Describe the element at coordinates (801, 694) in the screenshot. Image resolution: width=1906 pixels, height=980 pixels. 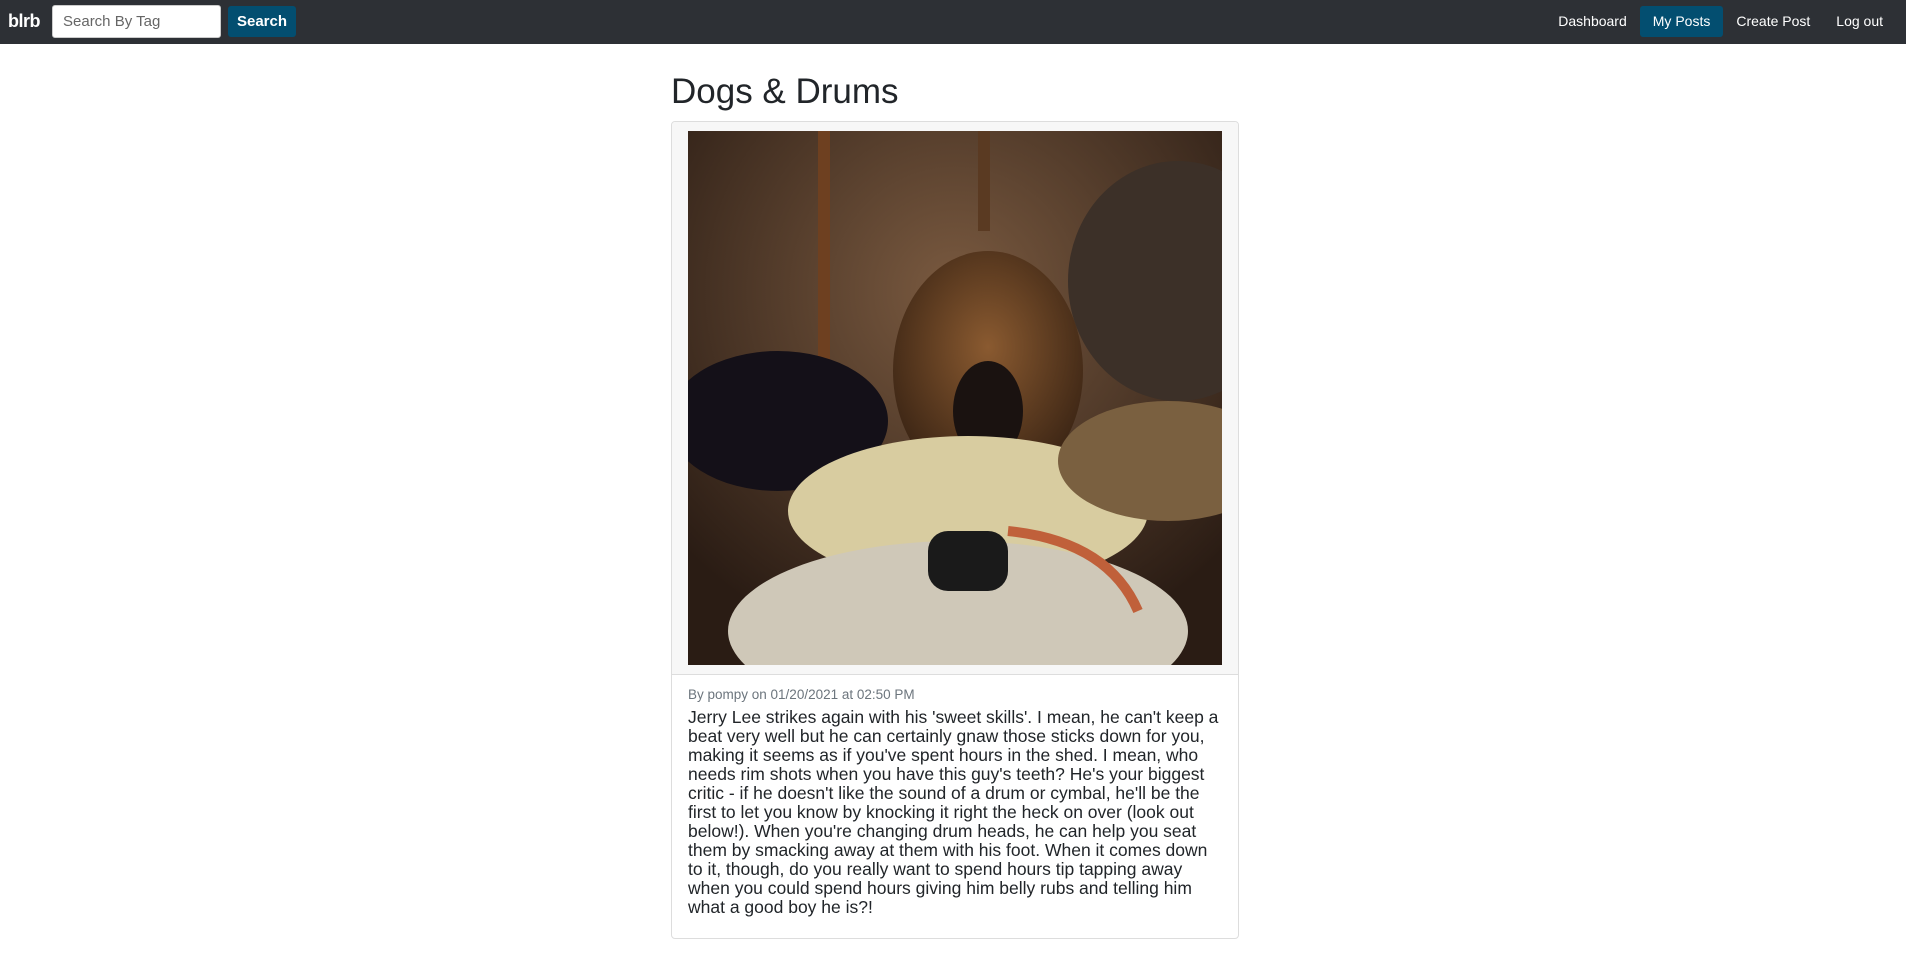
I see `post-meta: By pompy on 01/20/2021 at 02:50 PM` at that location.